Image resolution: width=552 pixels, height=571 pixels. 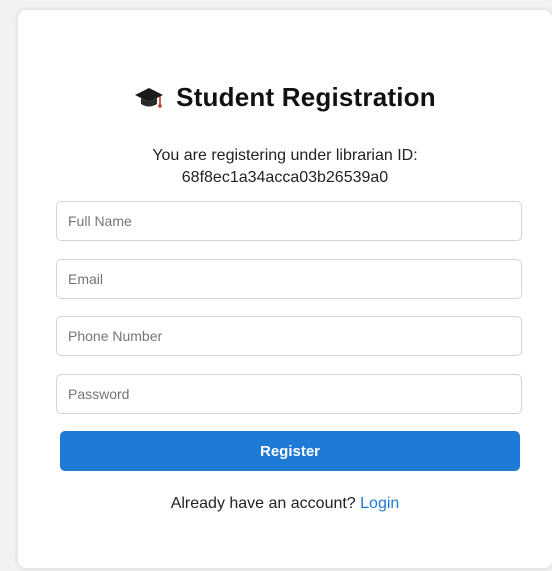 What do you see at coordinates (290, 451) in the screenshot?
I see `register-button: Register` at bounding box center [290, 451].